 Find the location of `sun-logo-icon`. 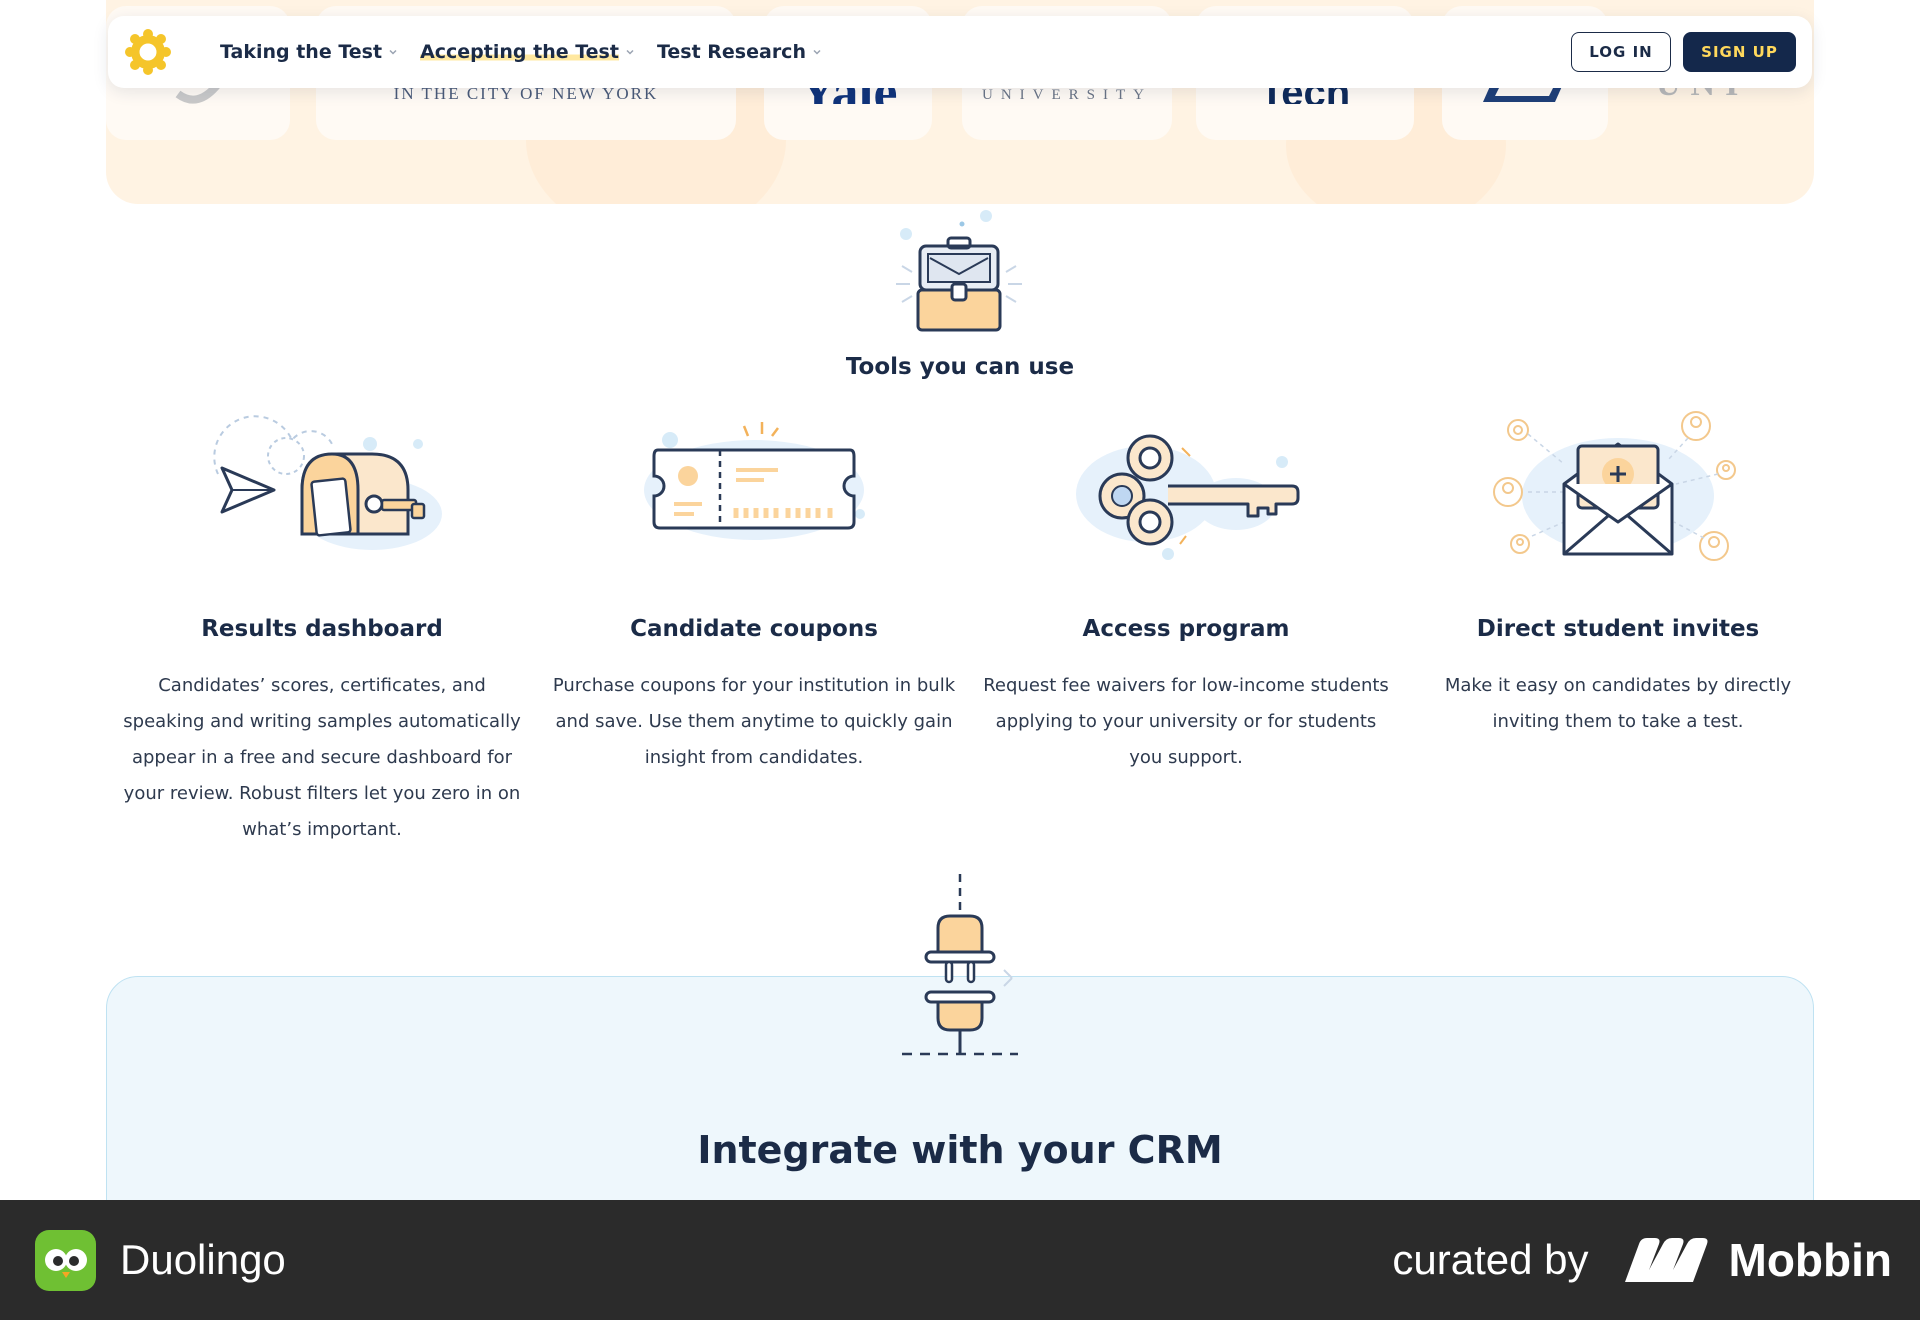

sun-logo-icon is located at coordinates (148, 52).